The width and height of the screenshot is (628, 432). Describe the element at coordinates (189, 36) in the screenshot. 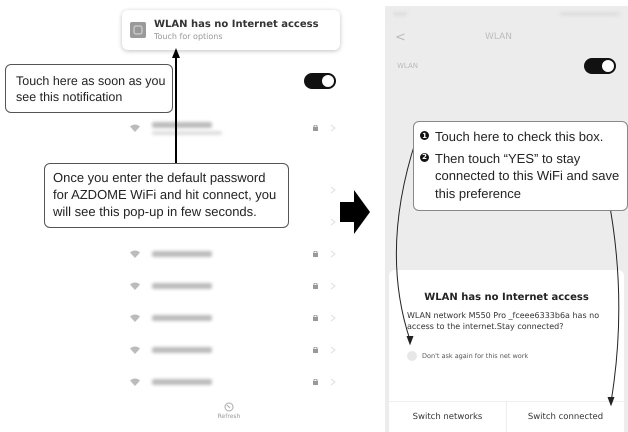

I see `notification-subtitle: Touch for options` at that location.